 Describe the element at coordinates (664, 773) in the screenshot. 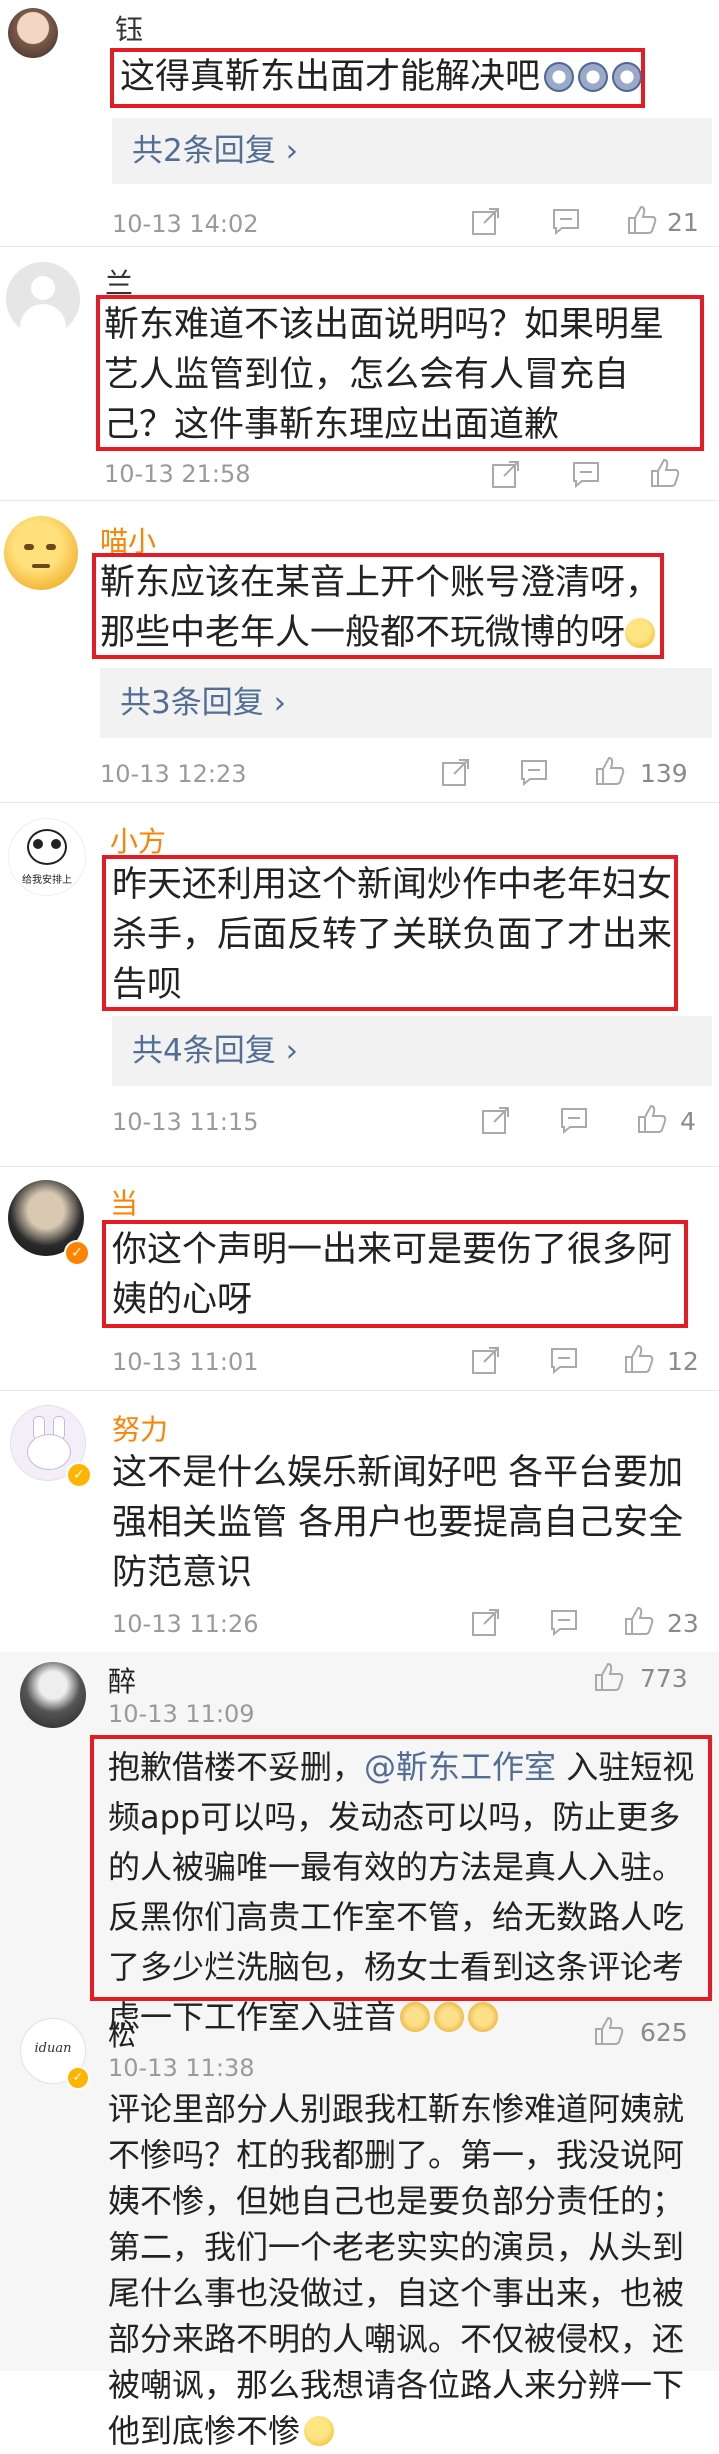

I see `like-count: 139` at that location.